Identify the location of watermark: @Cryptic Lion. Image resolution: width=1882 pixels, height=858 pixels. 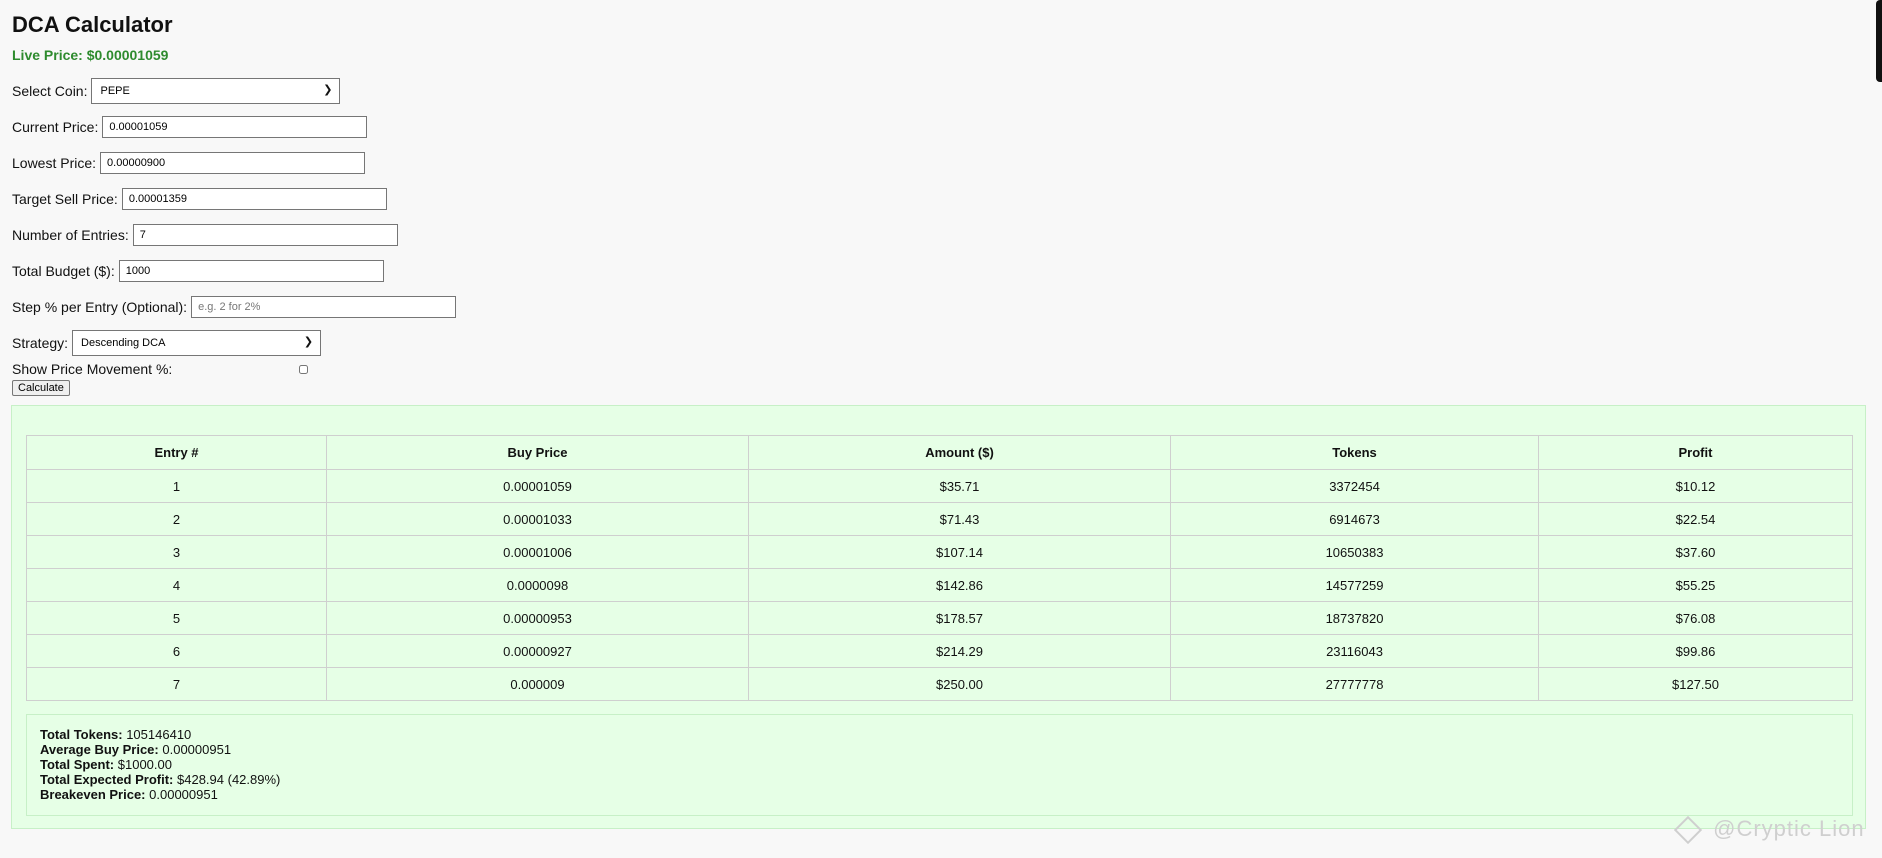
(1769, 830).